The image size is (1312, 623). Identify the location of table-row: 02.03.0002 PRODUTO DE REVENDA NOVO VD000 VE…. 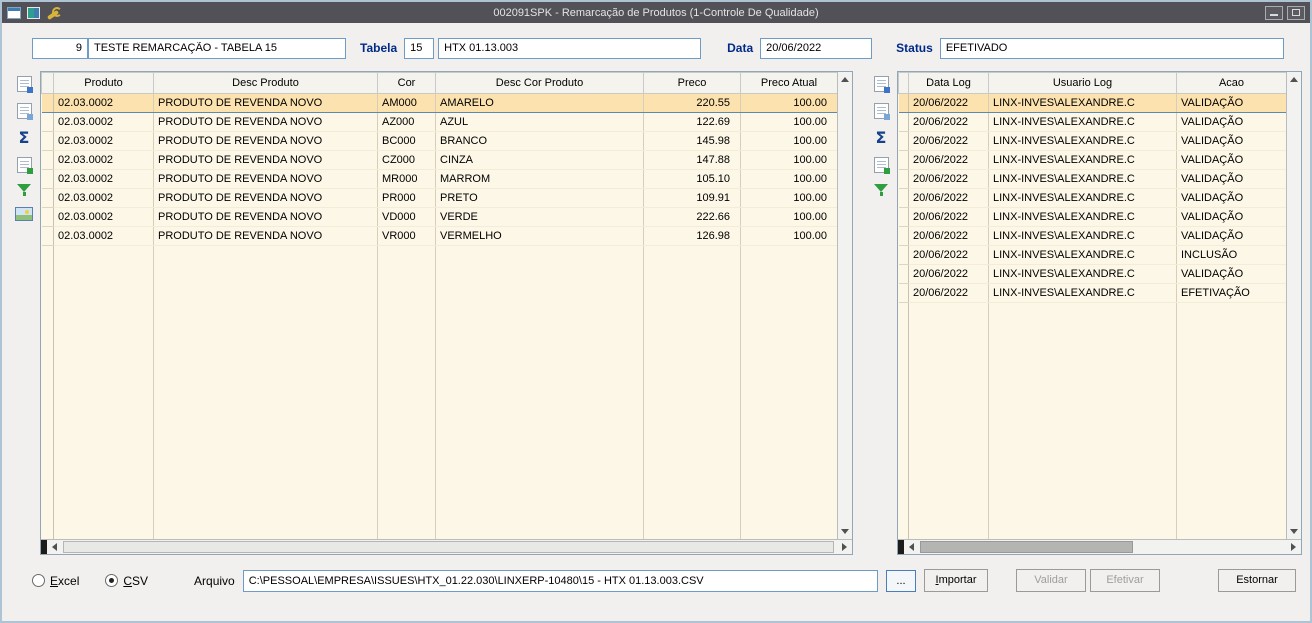
(439, 217).